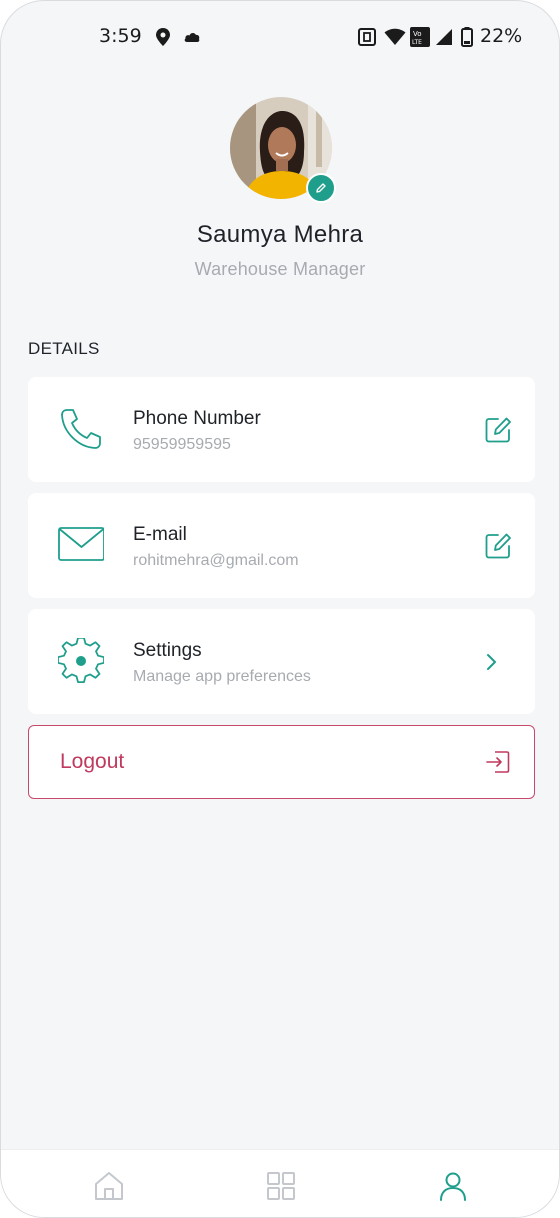 The width and height of the screenshot is (560, 1218). Describe the element at coordinates (197, 418) in the screenshot. I see `phone-number-label: Phone Number` at that location.